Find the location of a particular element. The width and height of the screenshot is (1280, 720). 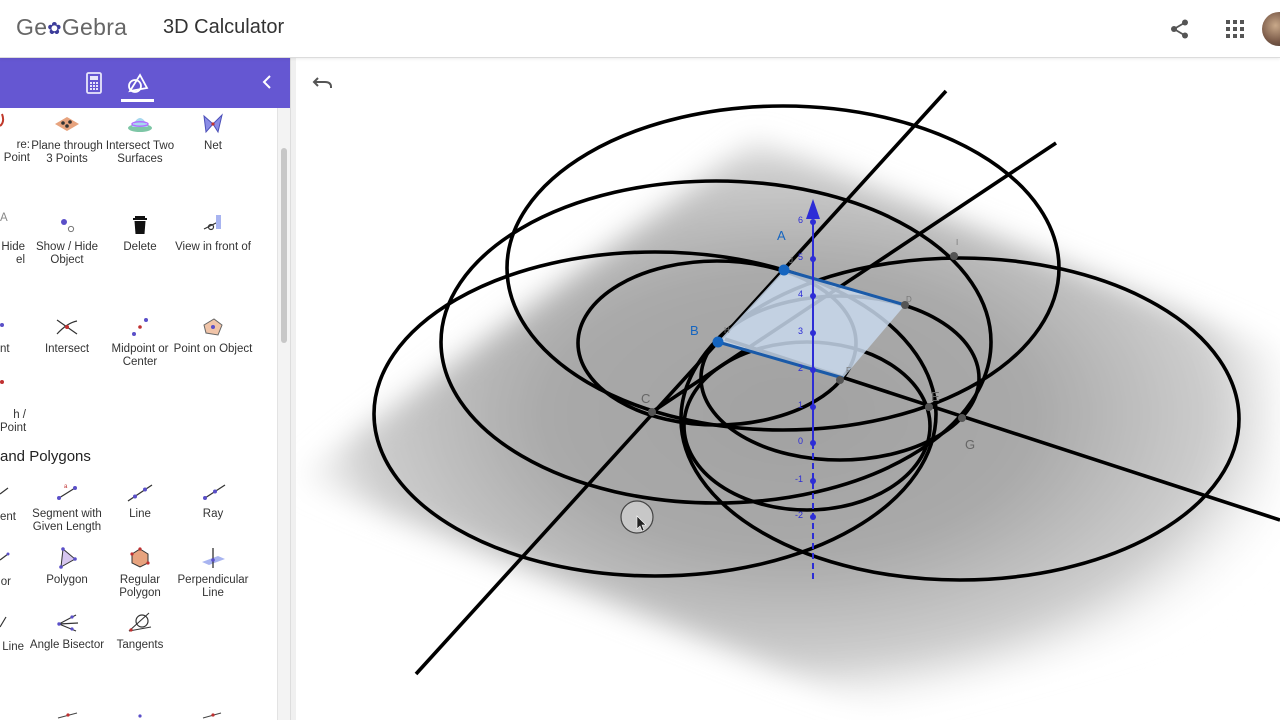

label-C: C is located at coordinates (645, 398).